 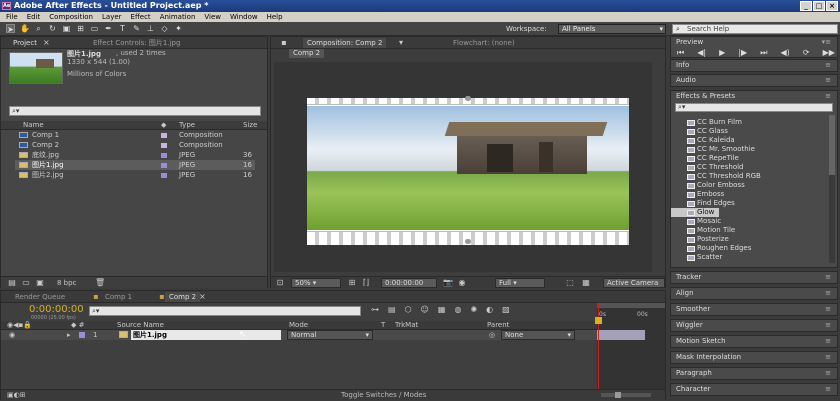 I want to click on menu-composition: Composition, so click(x=71, y=17).